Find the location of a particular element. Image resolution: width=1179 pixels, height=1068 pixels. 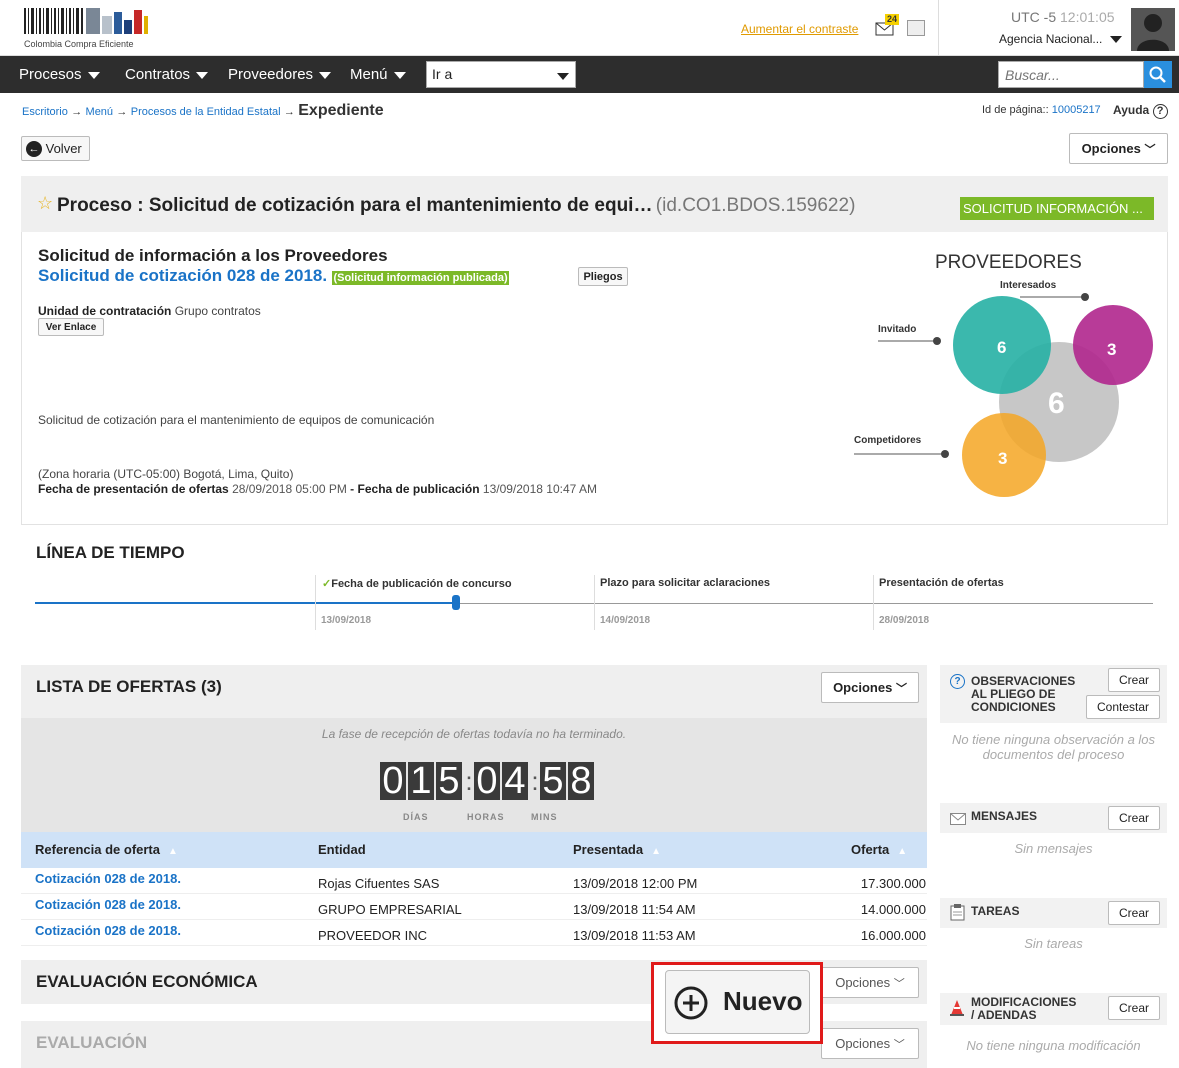

count-competitors: 3 is located at coordinates (1003, 458).